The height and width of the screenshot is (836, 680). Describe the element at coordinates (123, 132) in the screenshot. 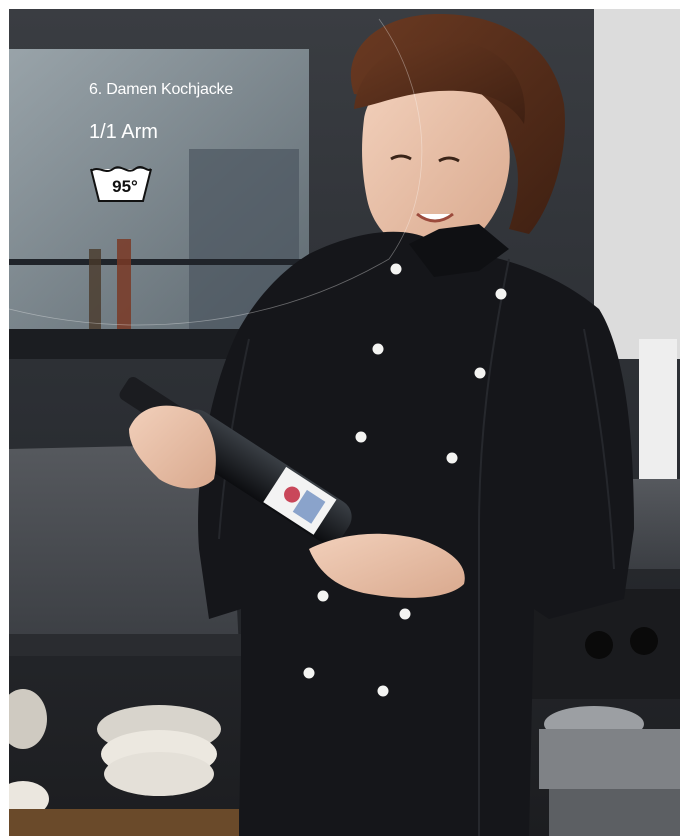

I see `sleeve-length-label: 1/1 Arm` at that location.